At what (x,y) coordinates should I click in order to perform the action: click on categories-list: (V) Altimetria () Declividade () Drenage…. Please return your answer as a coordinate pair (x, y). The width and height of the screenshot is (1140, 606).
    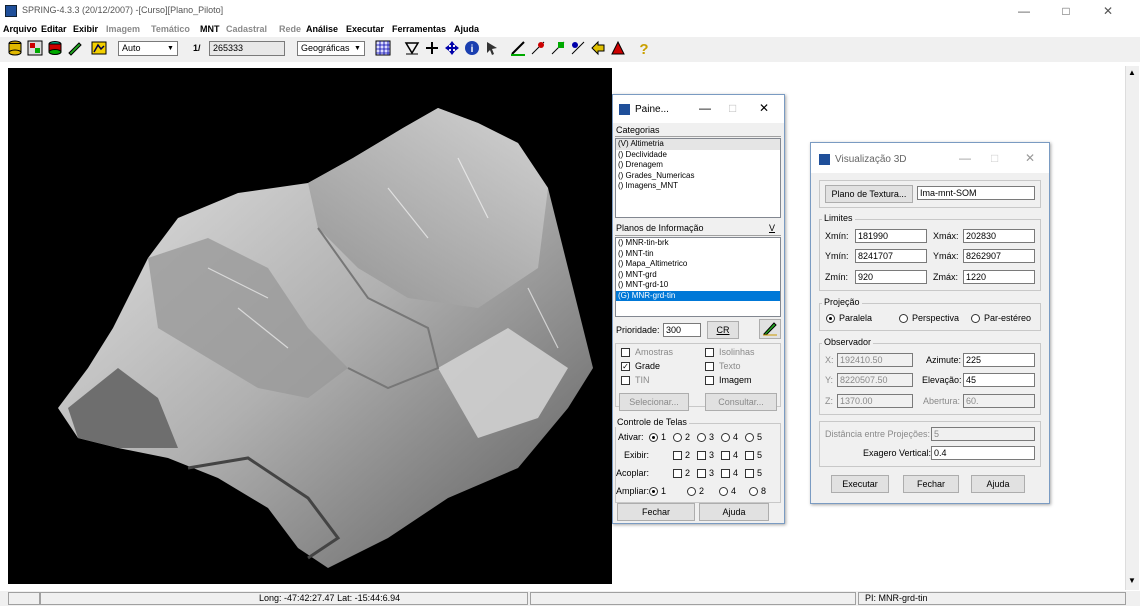
    Looking at the image, I should click on (698, 178).